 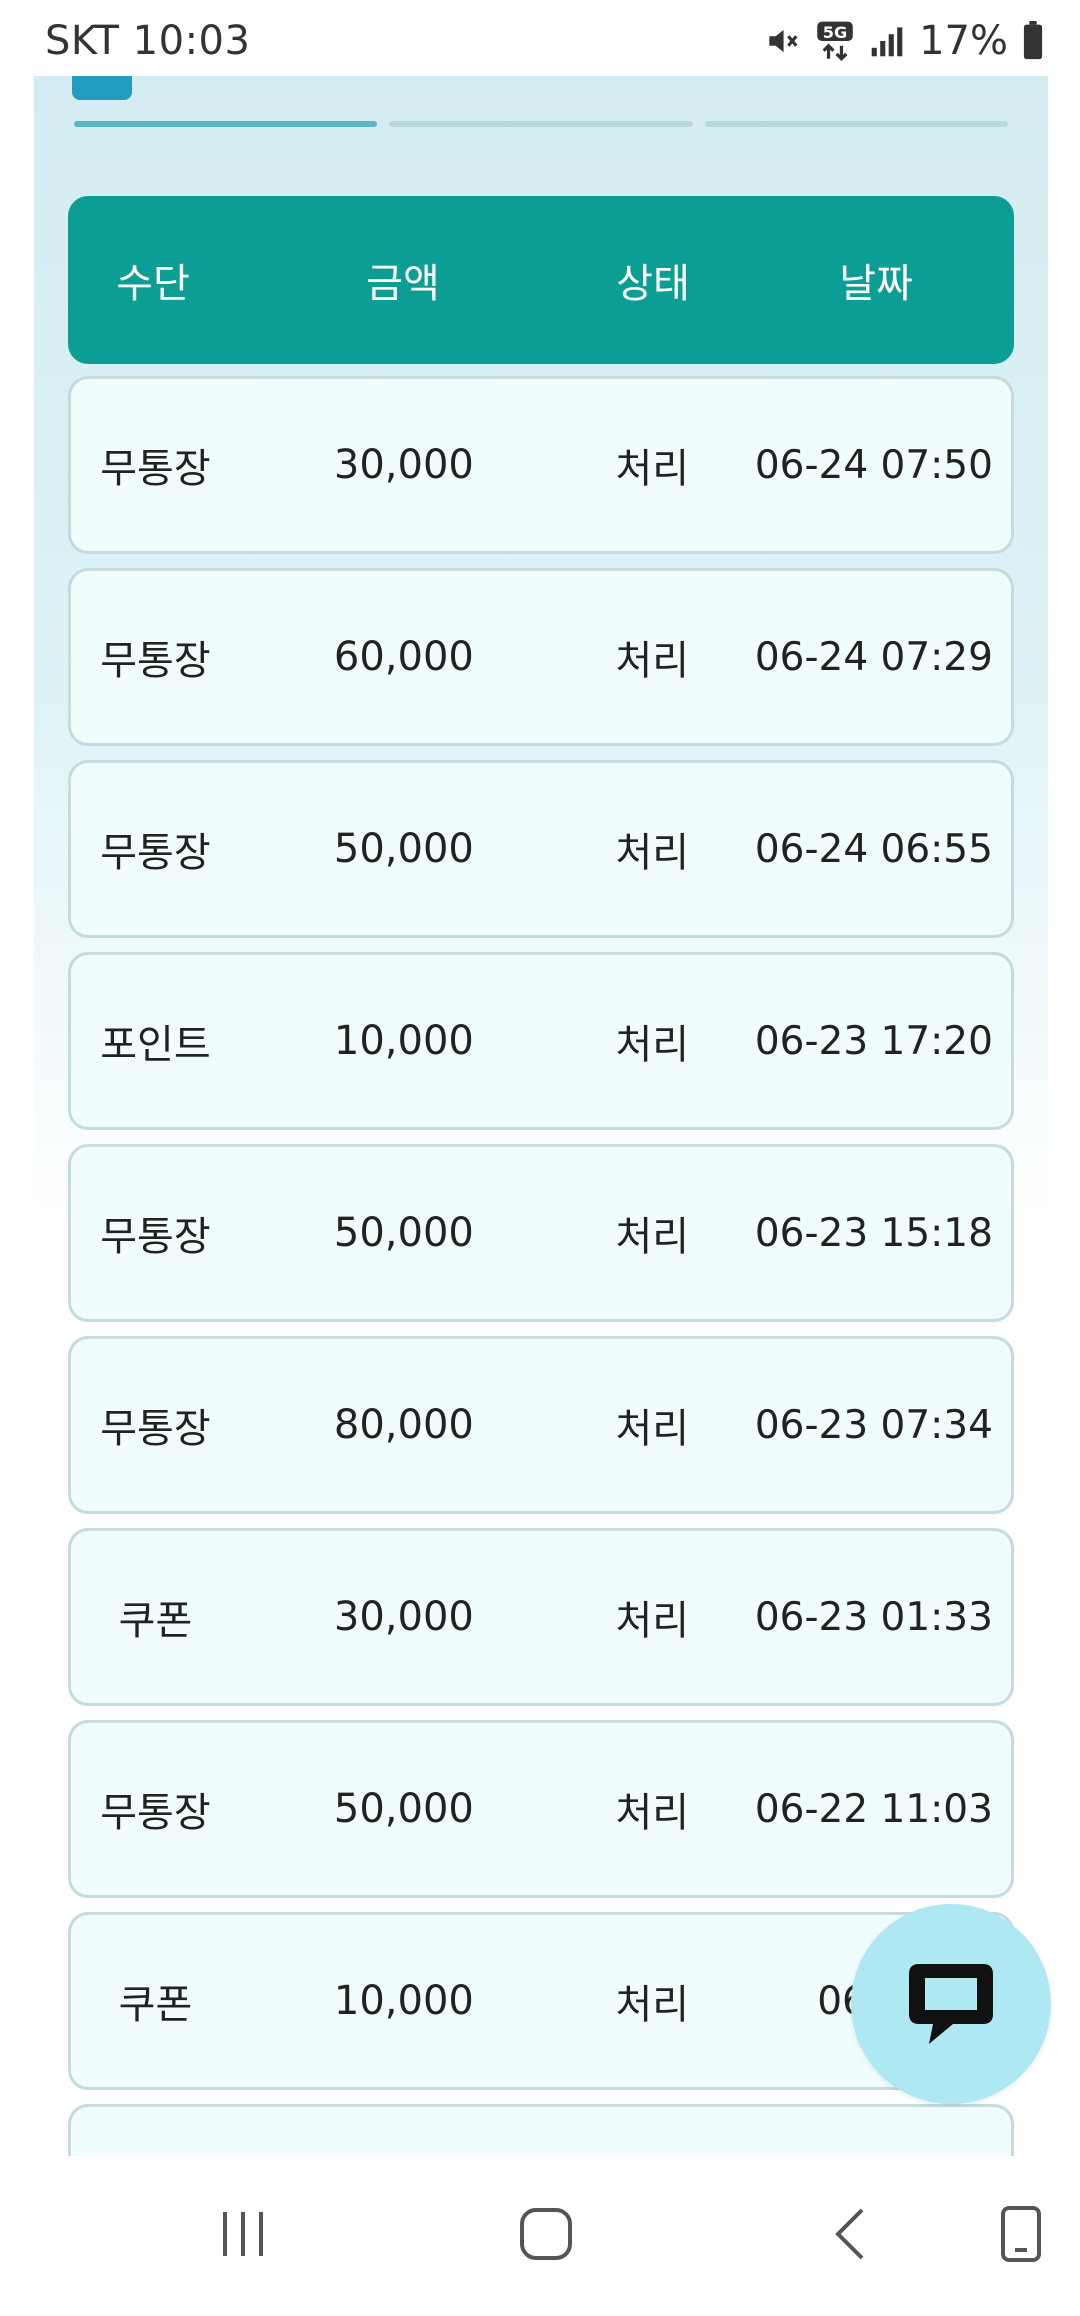 I want to click on table-row: 무통장 80,000 처리 06-23 07:34, so click(x=541, y=1425).